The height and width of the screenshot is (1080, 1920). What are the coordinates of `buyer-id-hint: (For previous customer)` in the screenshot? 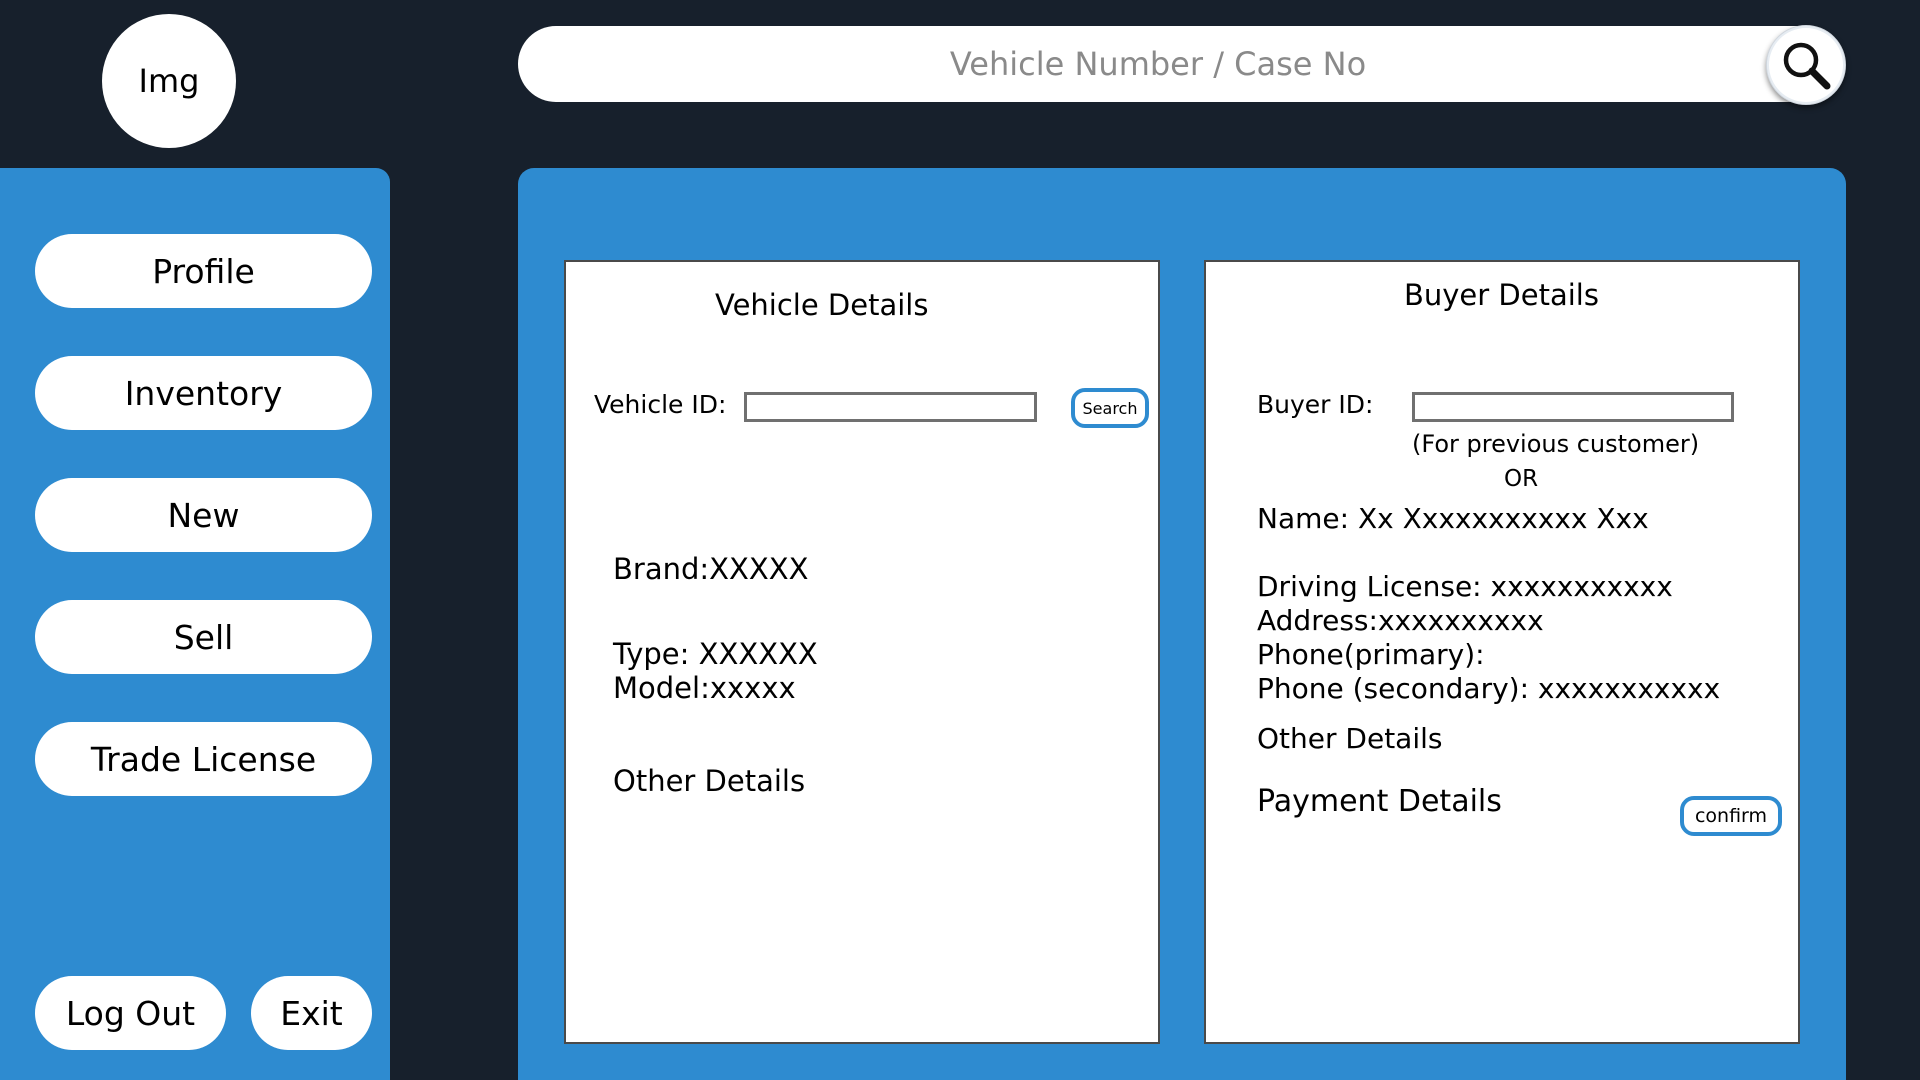 It's located at (1556, 444).